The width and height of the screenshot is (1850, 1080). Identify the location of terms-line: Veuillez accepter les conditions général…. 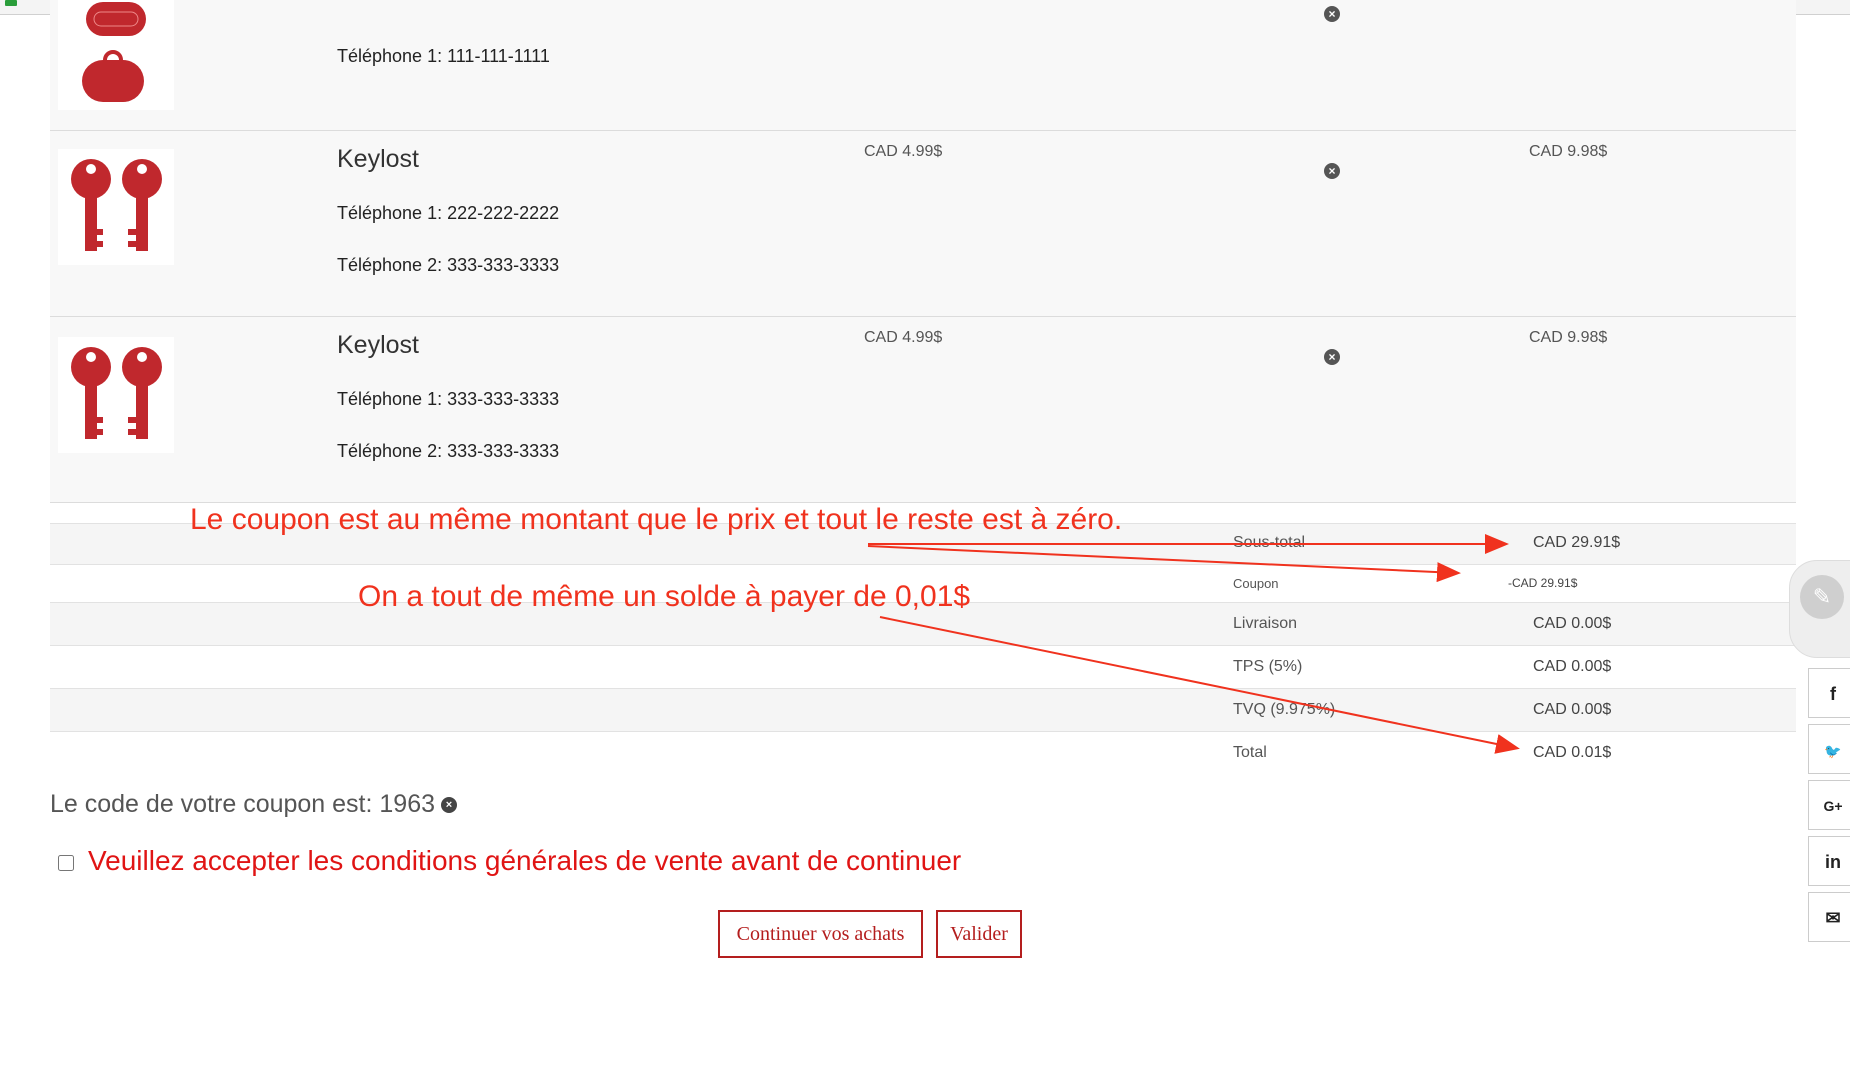
(509, 861).